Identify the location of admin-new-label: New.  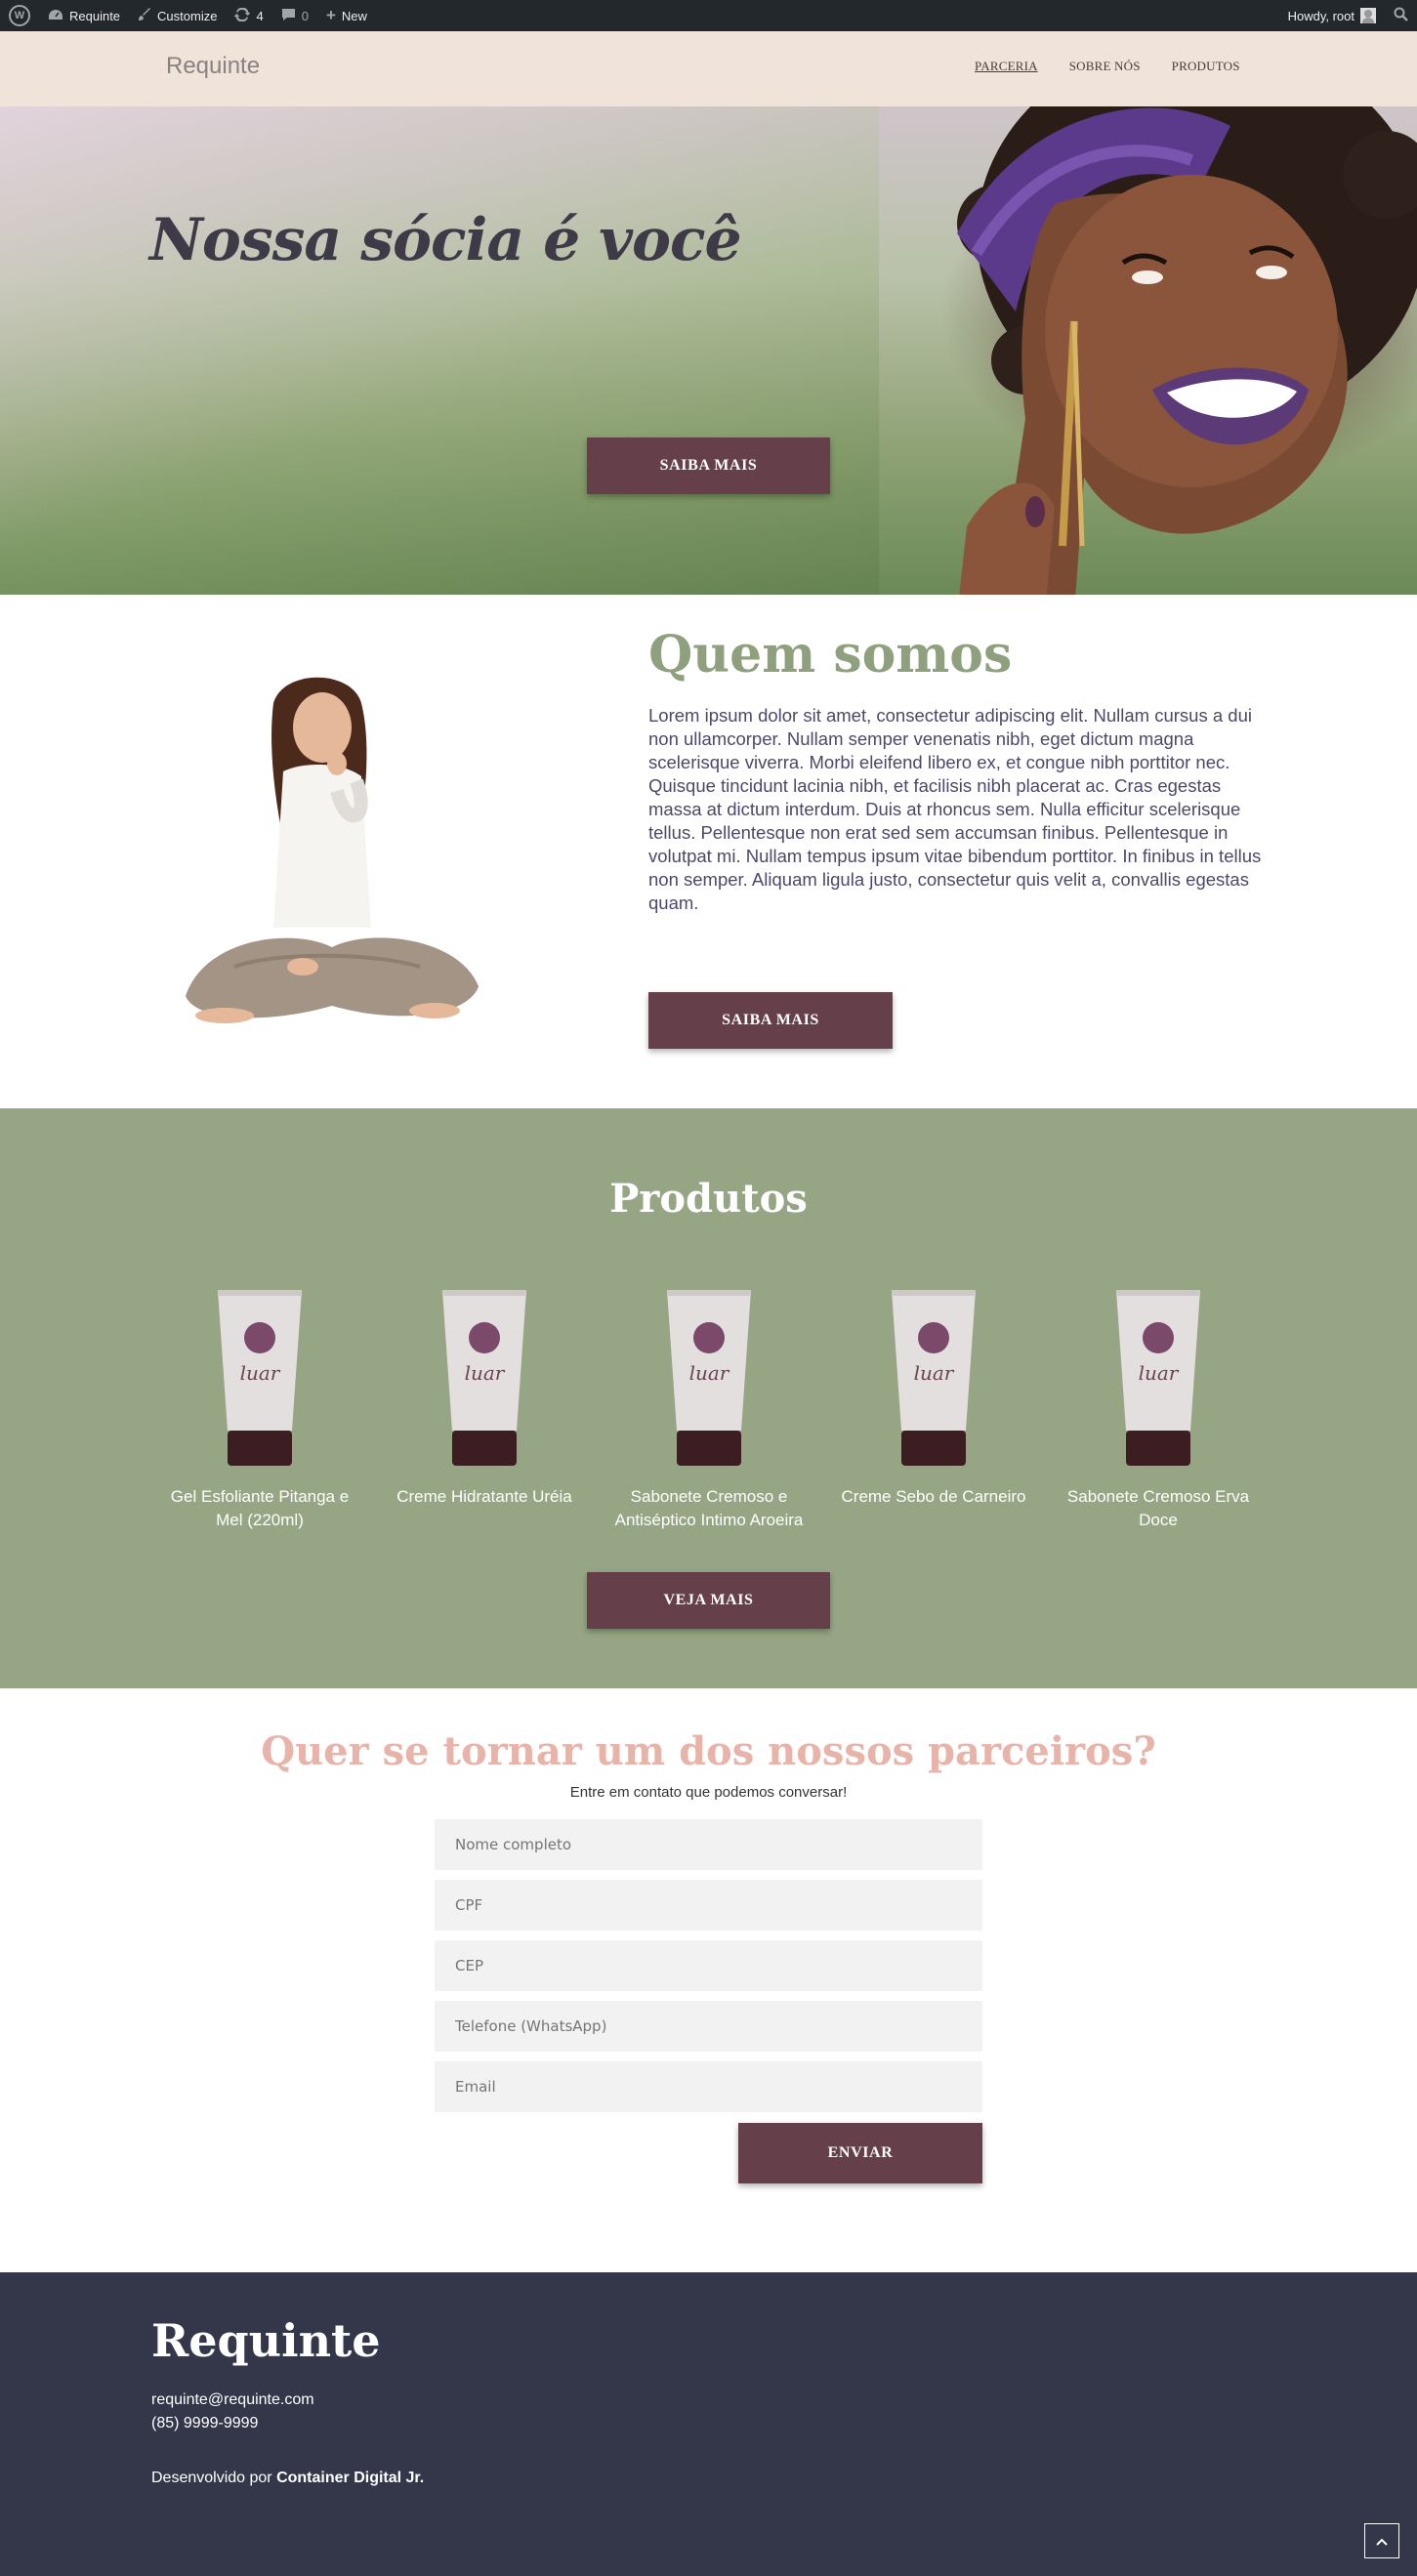
(354, 15).